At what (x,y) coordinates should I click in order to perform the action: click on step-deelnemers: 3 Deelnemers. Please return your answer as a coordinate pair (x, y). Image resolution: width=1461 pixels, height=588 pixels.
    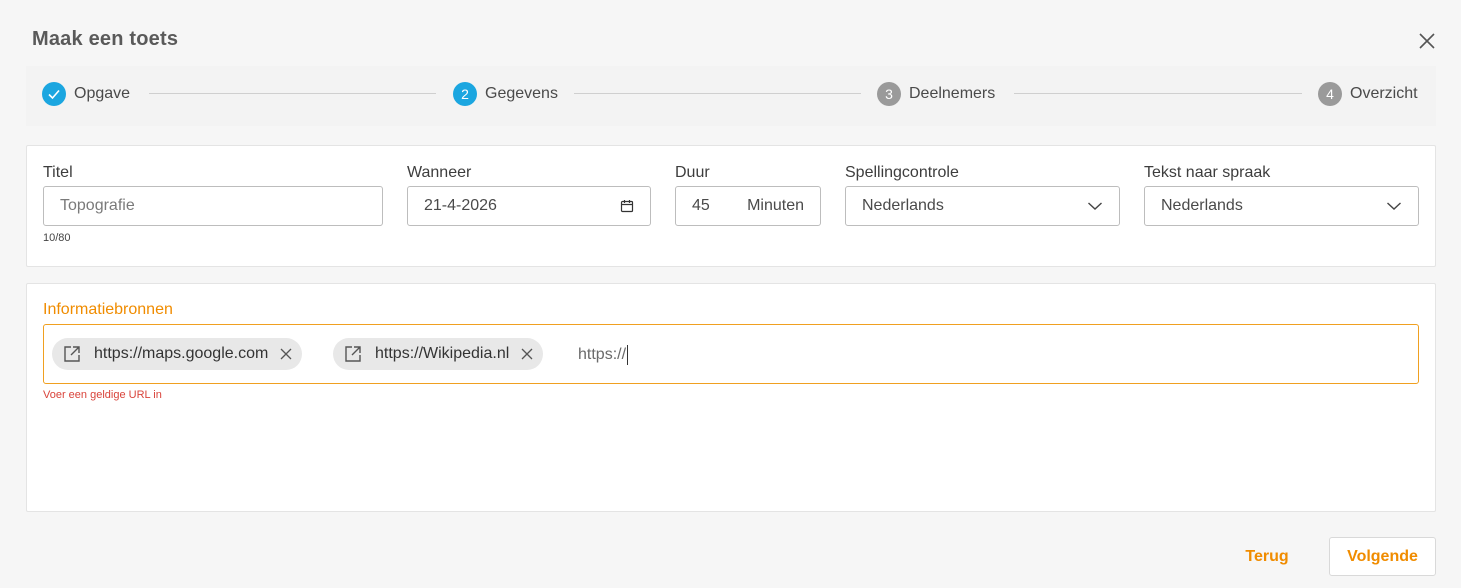
    Looking at the image, I should click on (936, 94).